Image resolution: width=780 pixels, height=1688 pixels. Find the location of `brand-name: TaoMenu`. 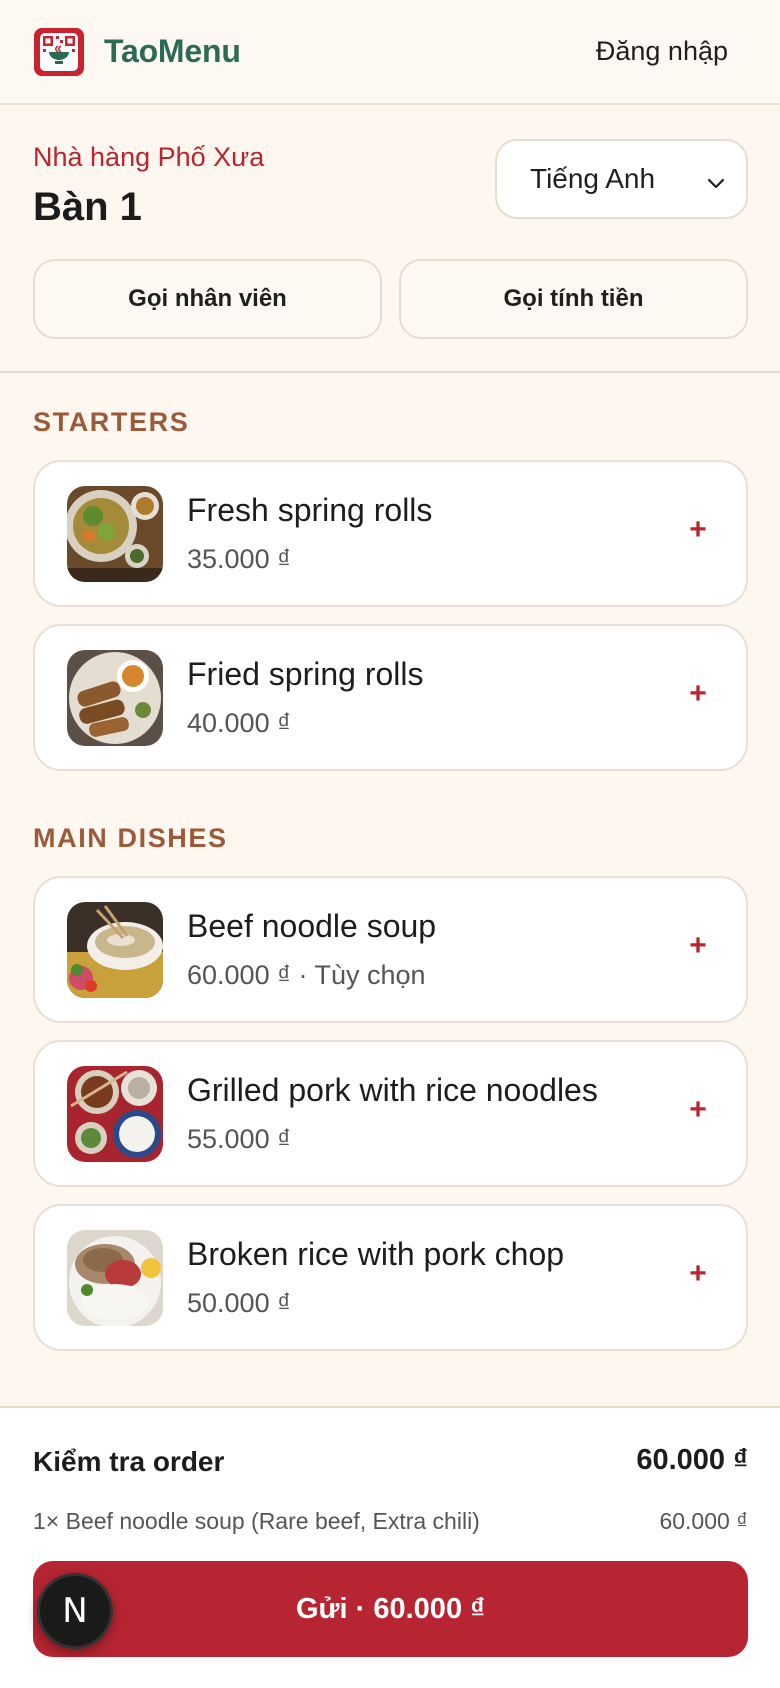

brand-name: TaoMenu is located at coordinates (172, 51).